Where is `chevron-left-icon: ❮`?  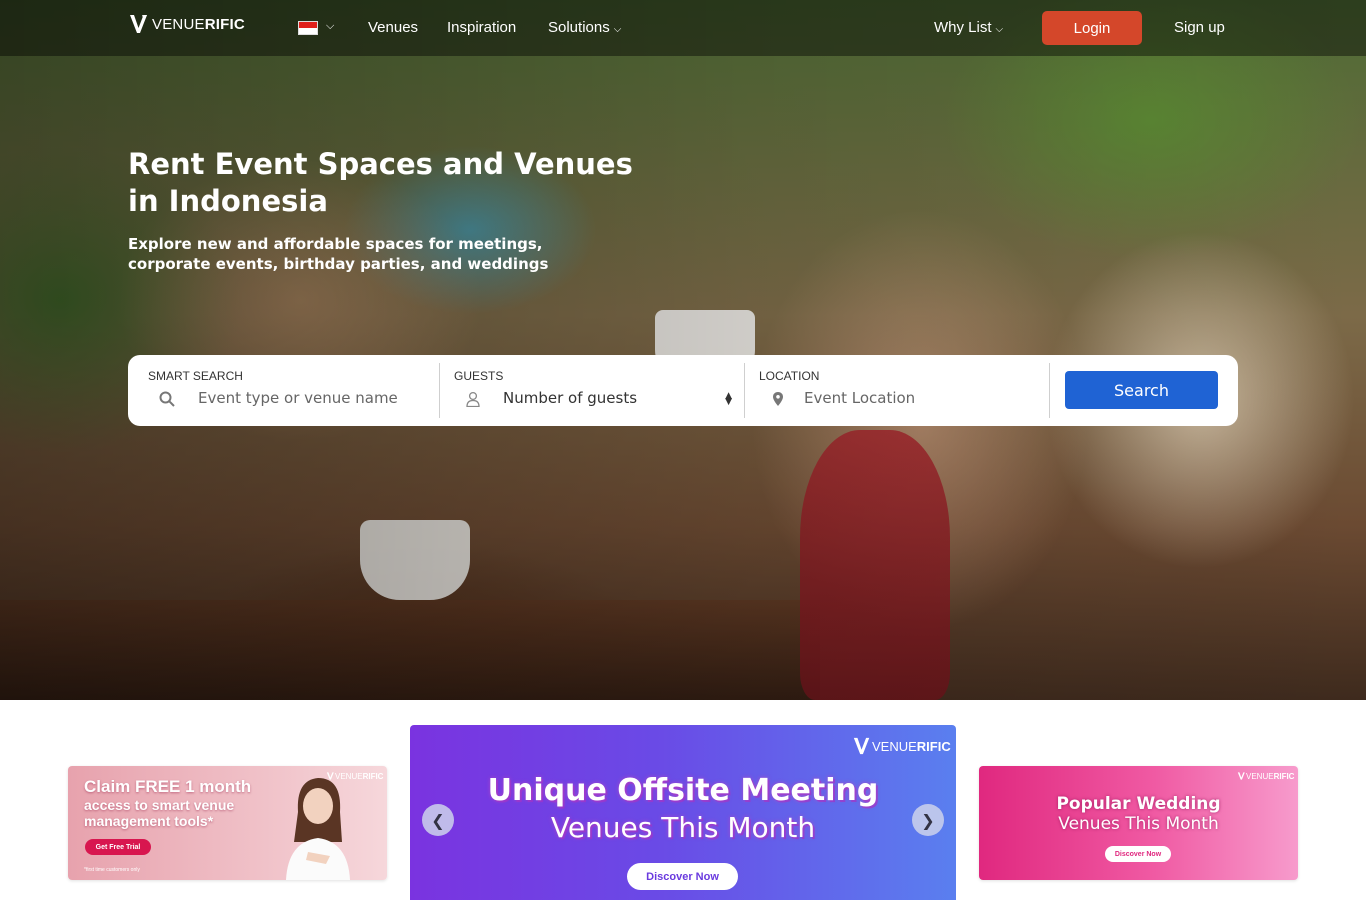
chevron-left-icon: ❮ is located at coordinates (438, 820).